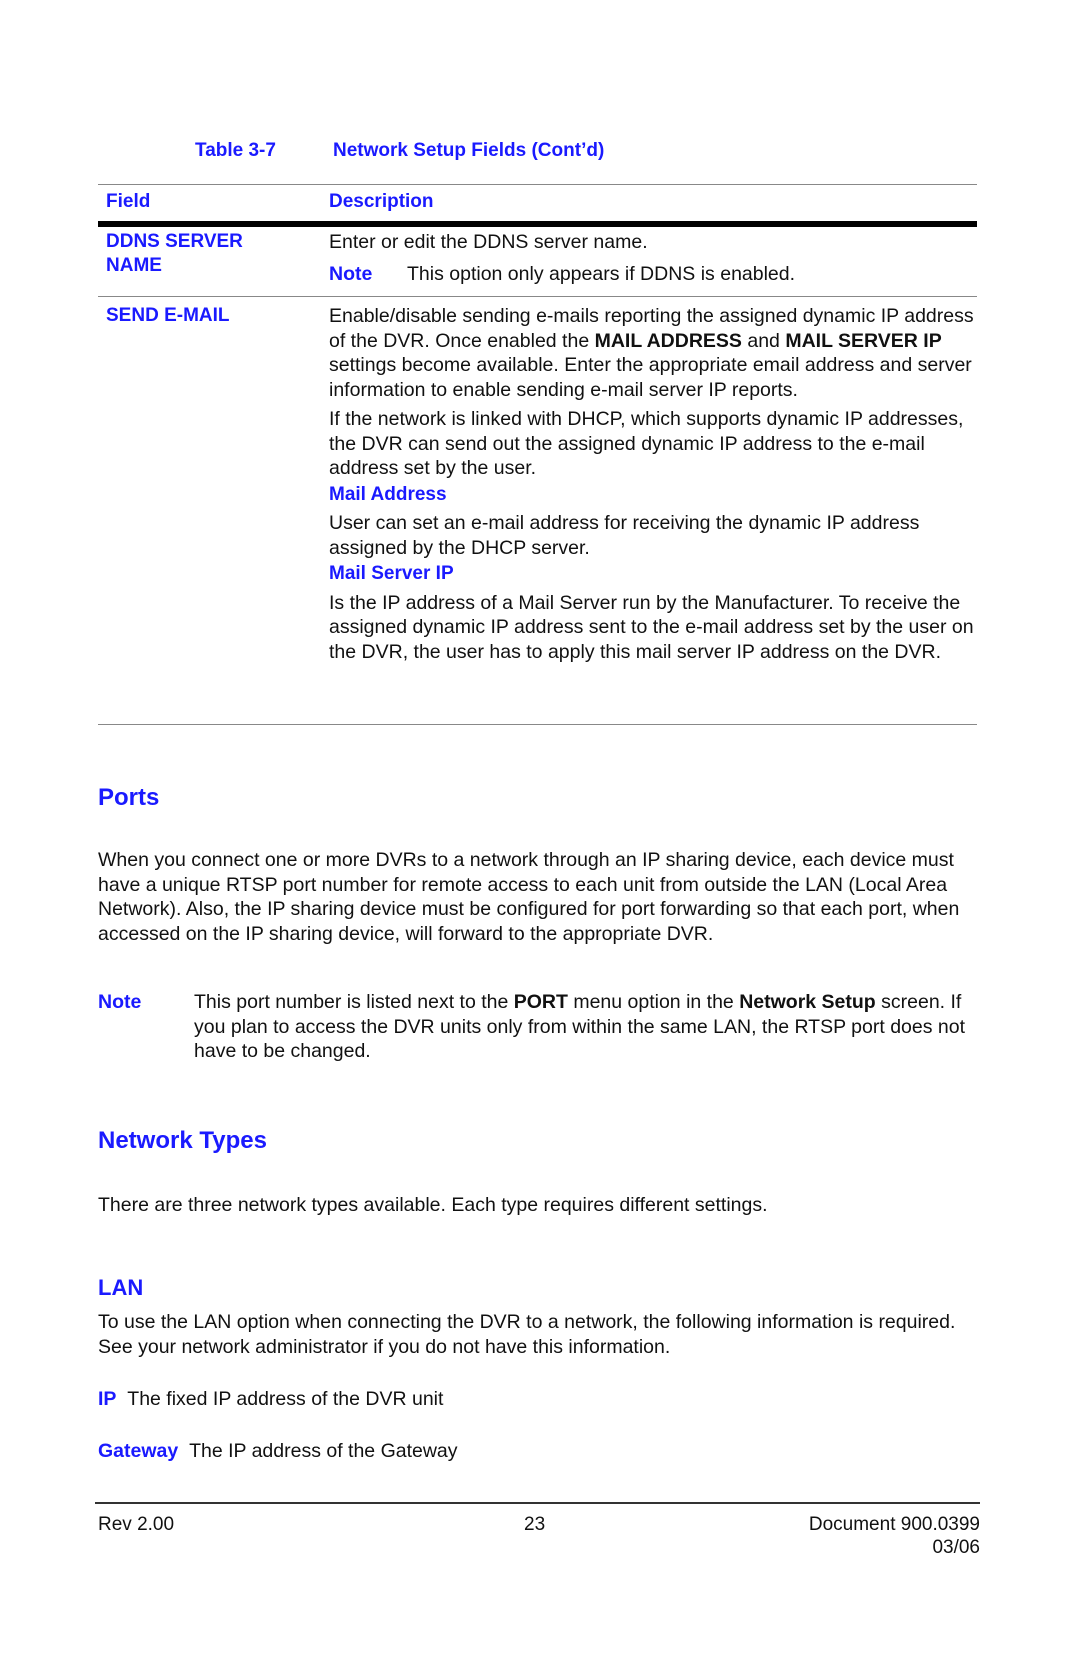 The width and height of the screenshot is (1080, 1669). I want to click on field-name-line2: NAME, so click(134, 265).